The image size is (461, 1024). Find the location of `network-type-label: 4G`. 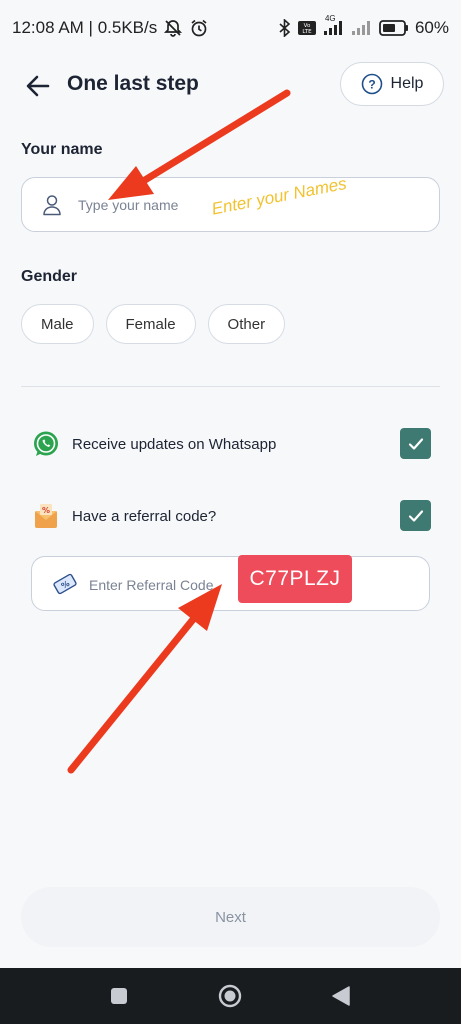

network-type-label: 4G is located at coordinates (330, 18).